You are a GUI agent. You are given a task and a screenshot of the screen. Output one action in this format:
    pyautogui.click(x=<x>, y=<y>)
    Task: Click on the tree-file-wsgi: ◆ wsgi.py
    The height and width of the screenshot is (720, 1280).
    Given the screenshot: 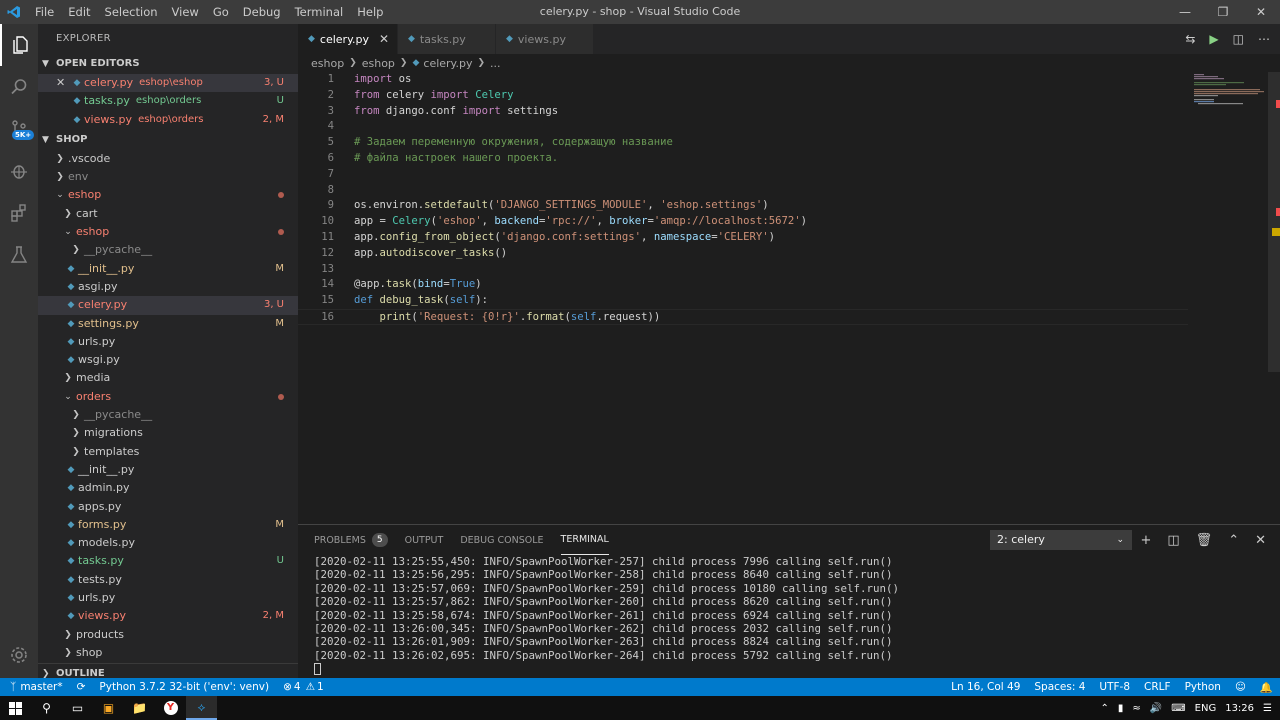 What is the action you would take?
    pyautogui.click(x=168, y=360)
    